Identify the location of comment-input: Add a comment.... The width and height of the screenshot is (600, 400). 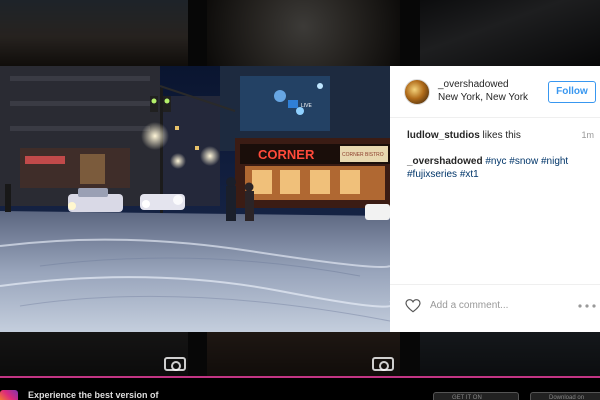
(469, 305).